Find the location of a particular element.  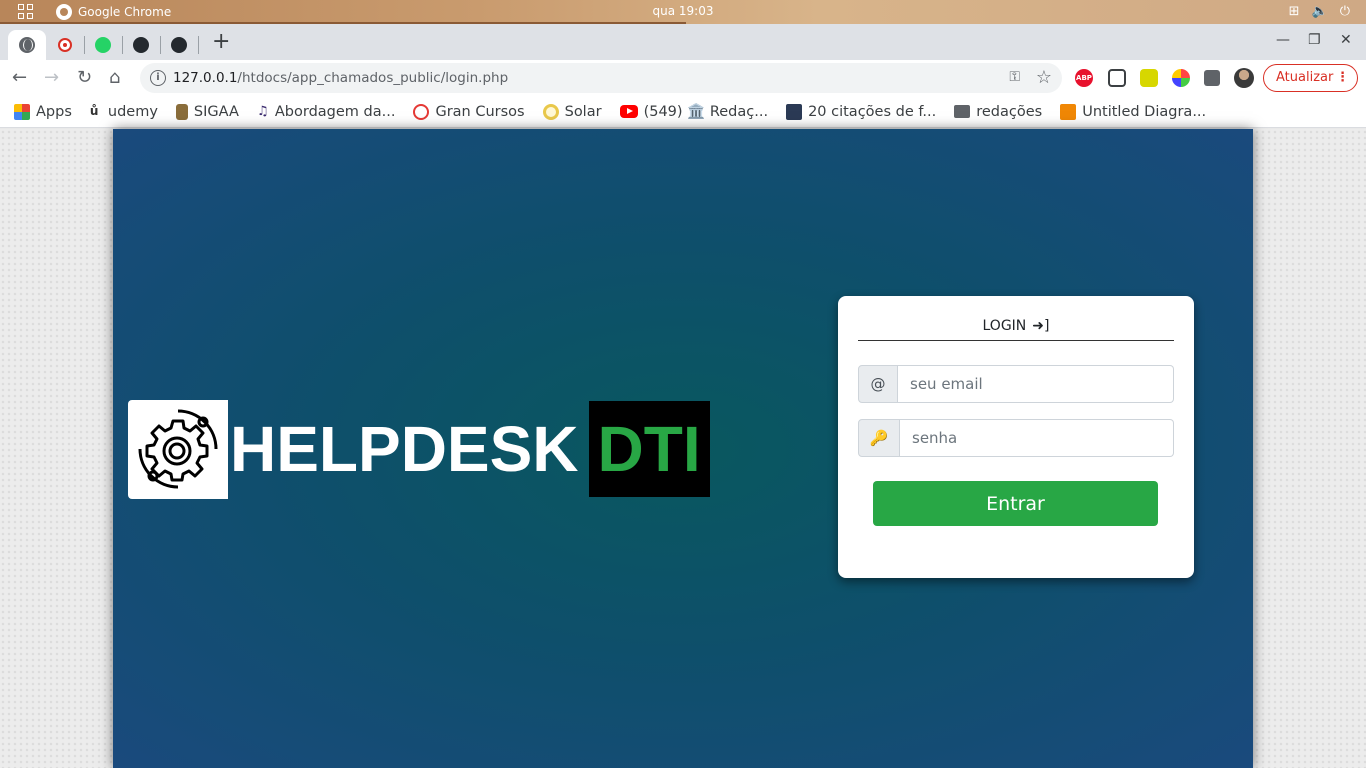

power-icon: ⏻ is located at coordinates (1345, 11).